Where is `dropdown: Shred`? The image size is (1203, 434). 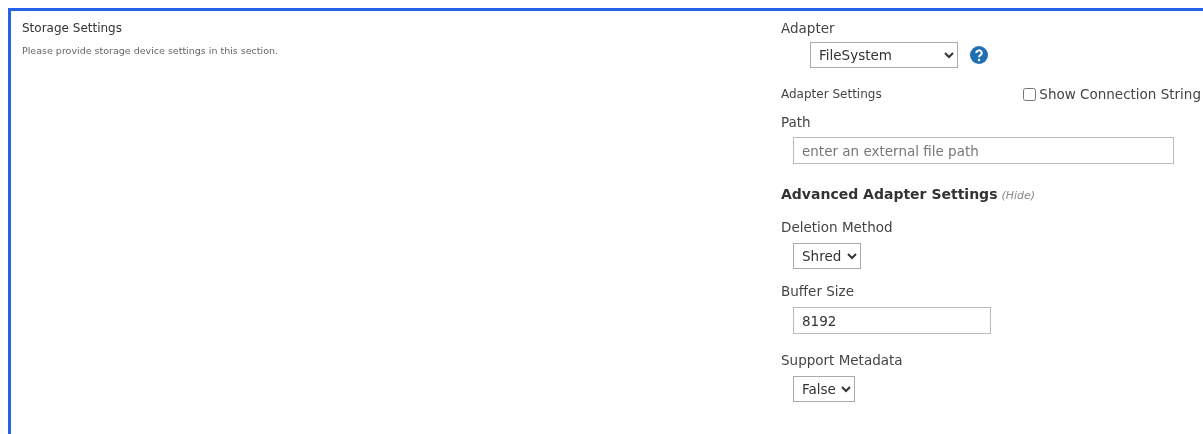 dropdown: Shred is located at coordinates (827, 256).